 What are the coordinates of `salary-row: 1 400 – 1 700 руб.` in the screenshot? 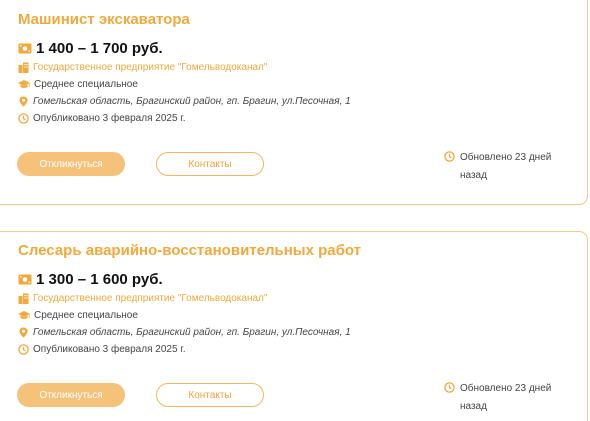 It's located at (90, 48).